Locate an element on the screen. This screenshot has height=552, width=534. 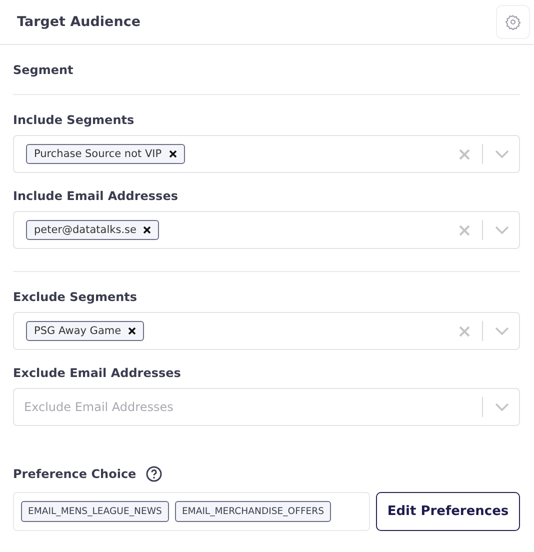
tag-label: Purchase Source not VIP is located at coordinates (98, 154).